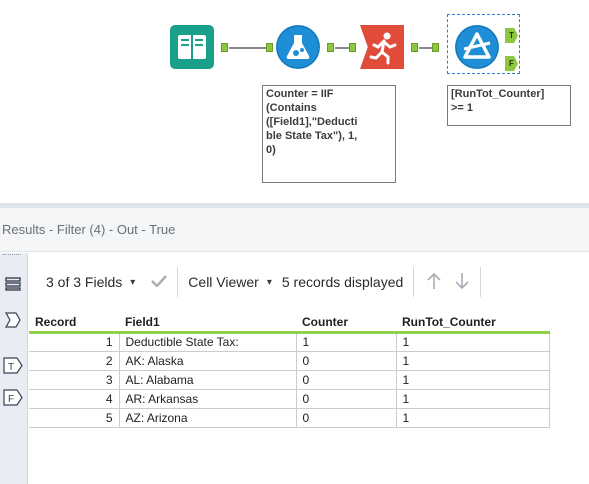  I want to click on filter-tool, so click(477, 47).